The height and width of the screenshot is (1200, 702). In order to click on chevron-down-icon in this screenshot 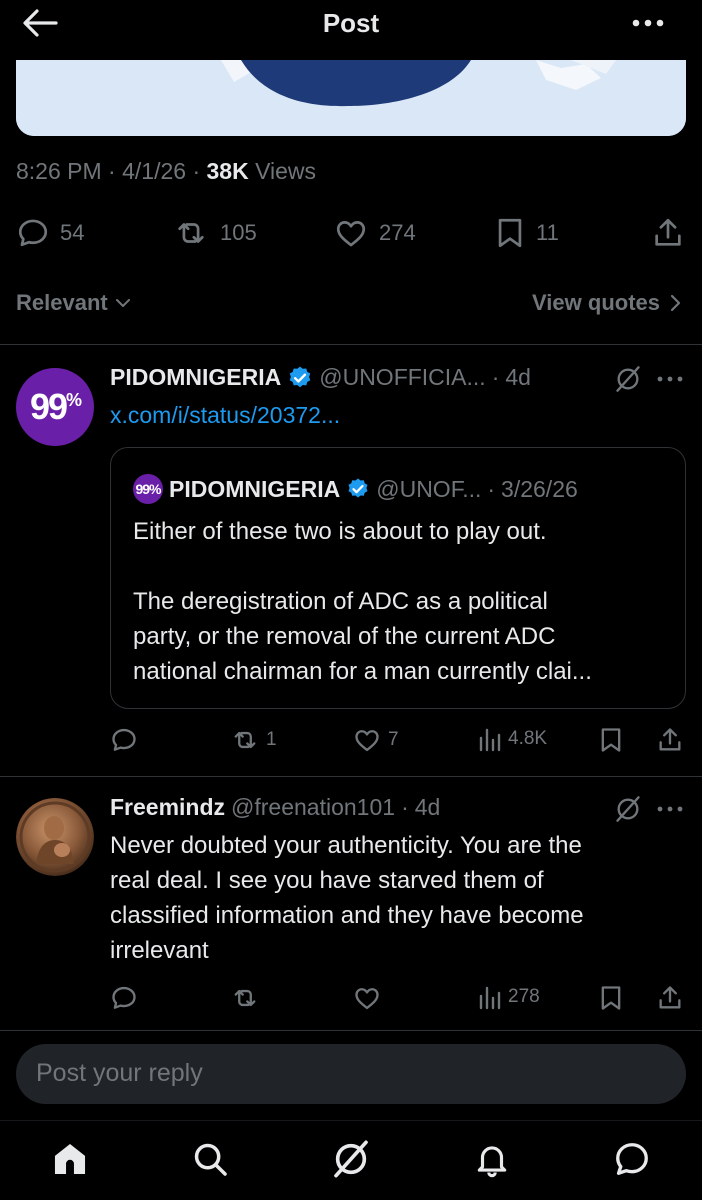, I will do `click(122, 303)`.